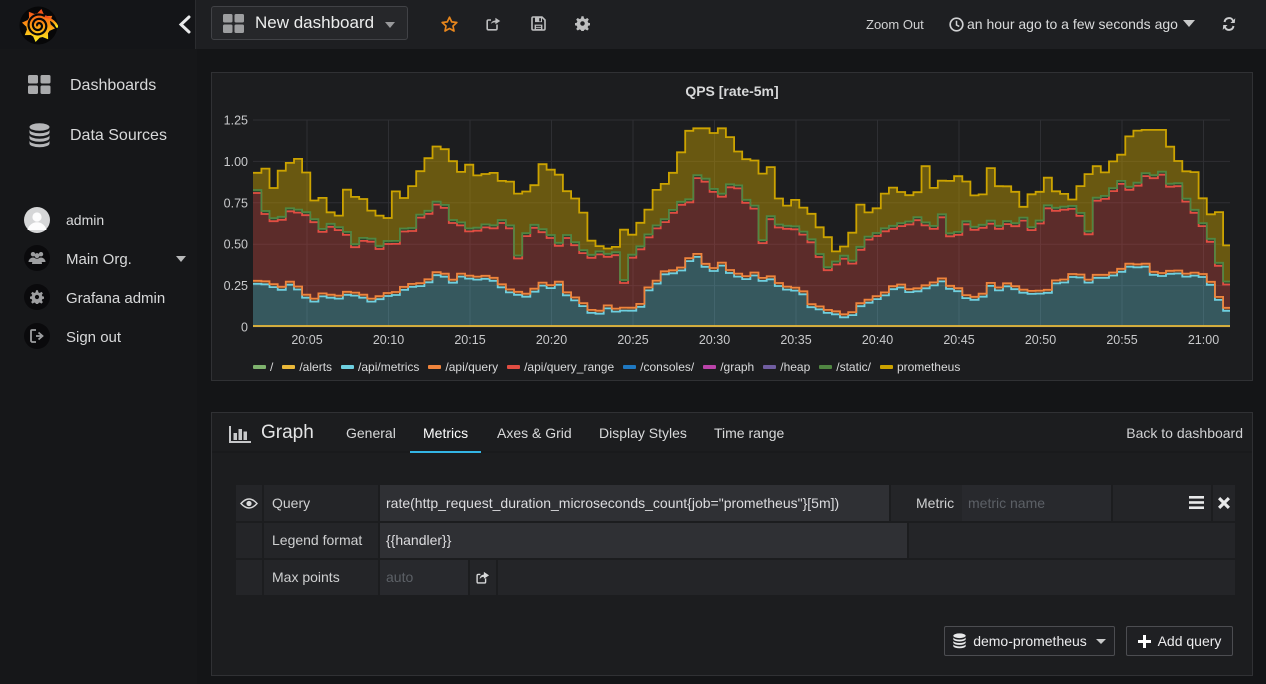  What do you see at coordinates (1121, 340) in the screenshot?
I see `svg-text: 20:55` at bounding box center [1121, 340].